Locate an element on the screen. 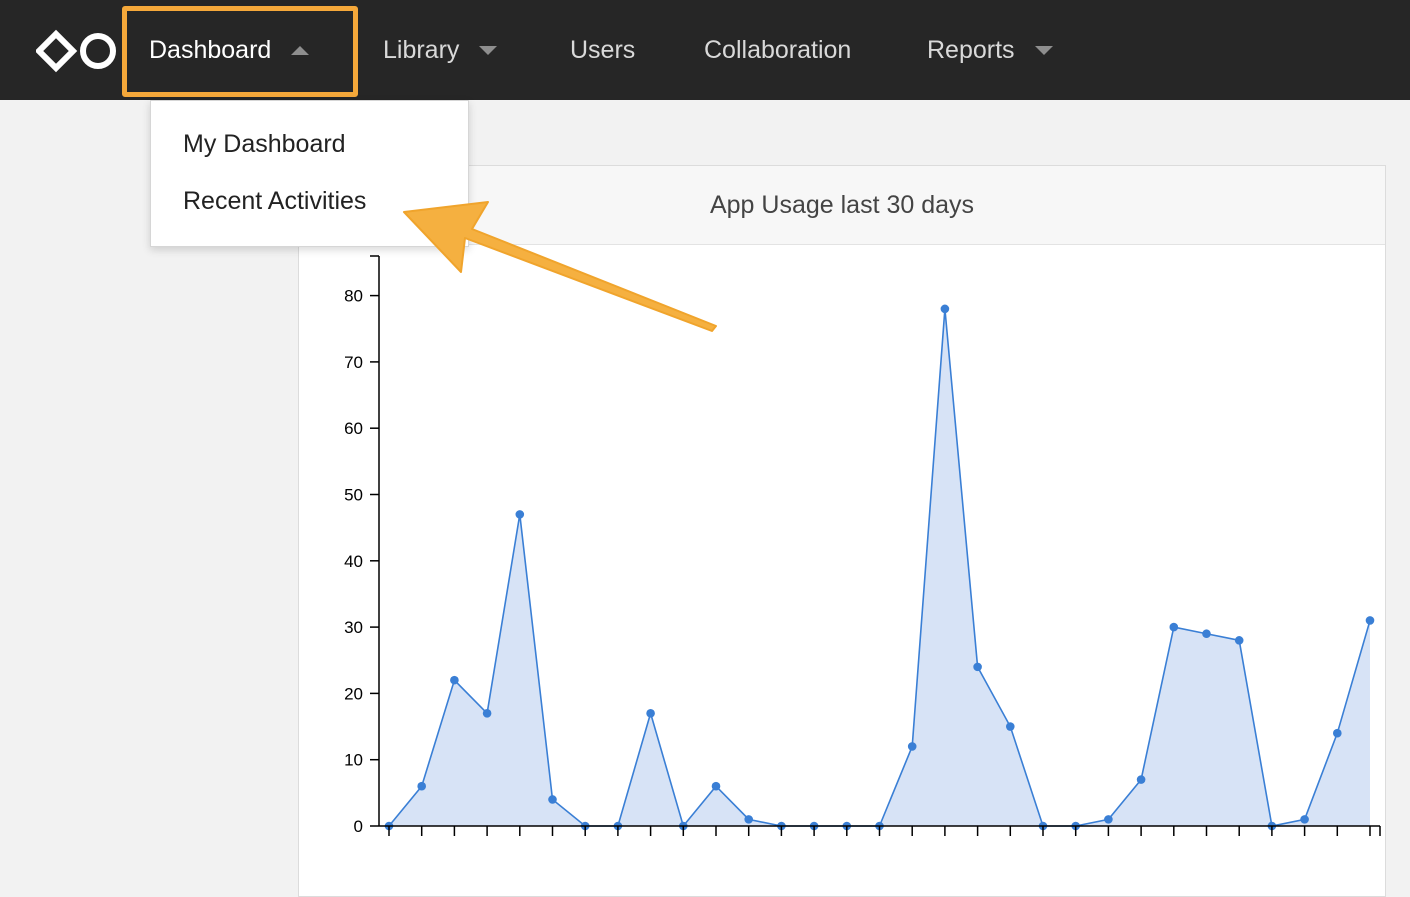  y-tick-label: 50 is located at coordinates (353, 495).